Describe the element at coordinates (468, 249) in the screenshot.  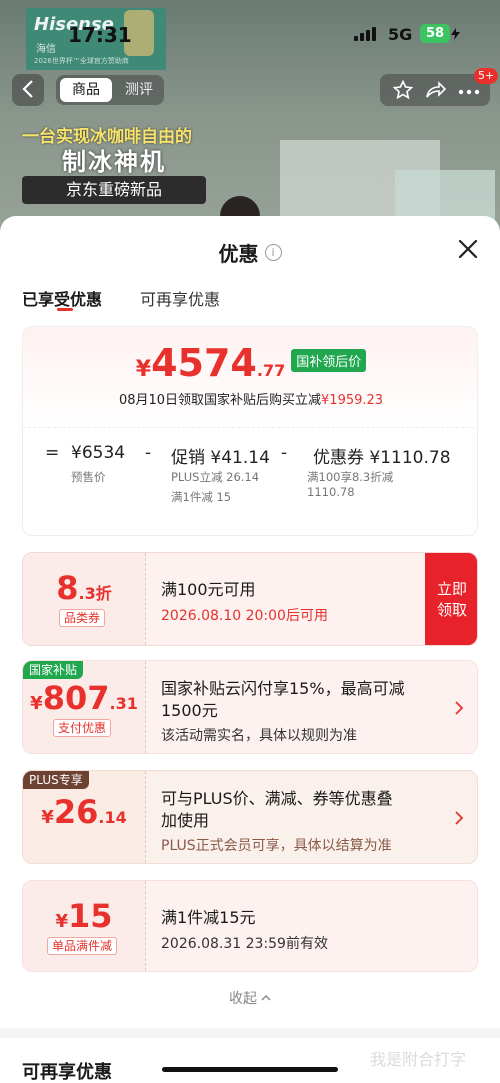
I see `close-icon` at that location.